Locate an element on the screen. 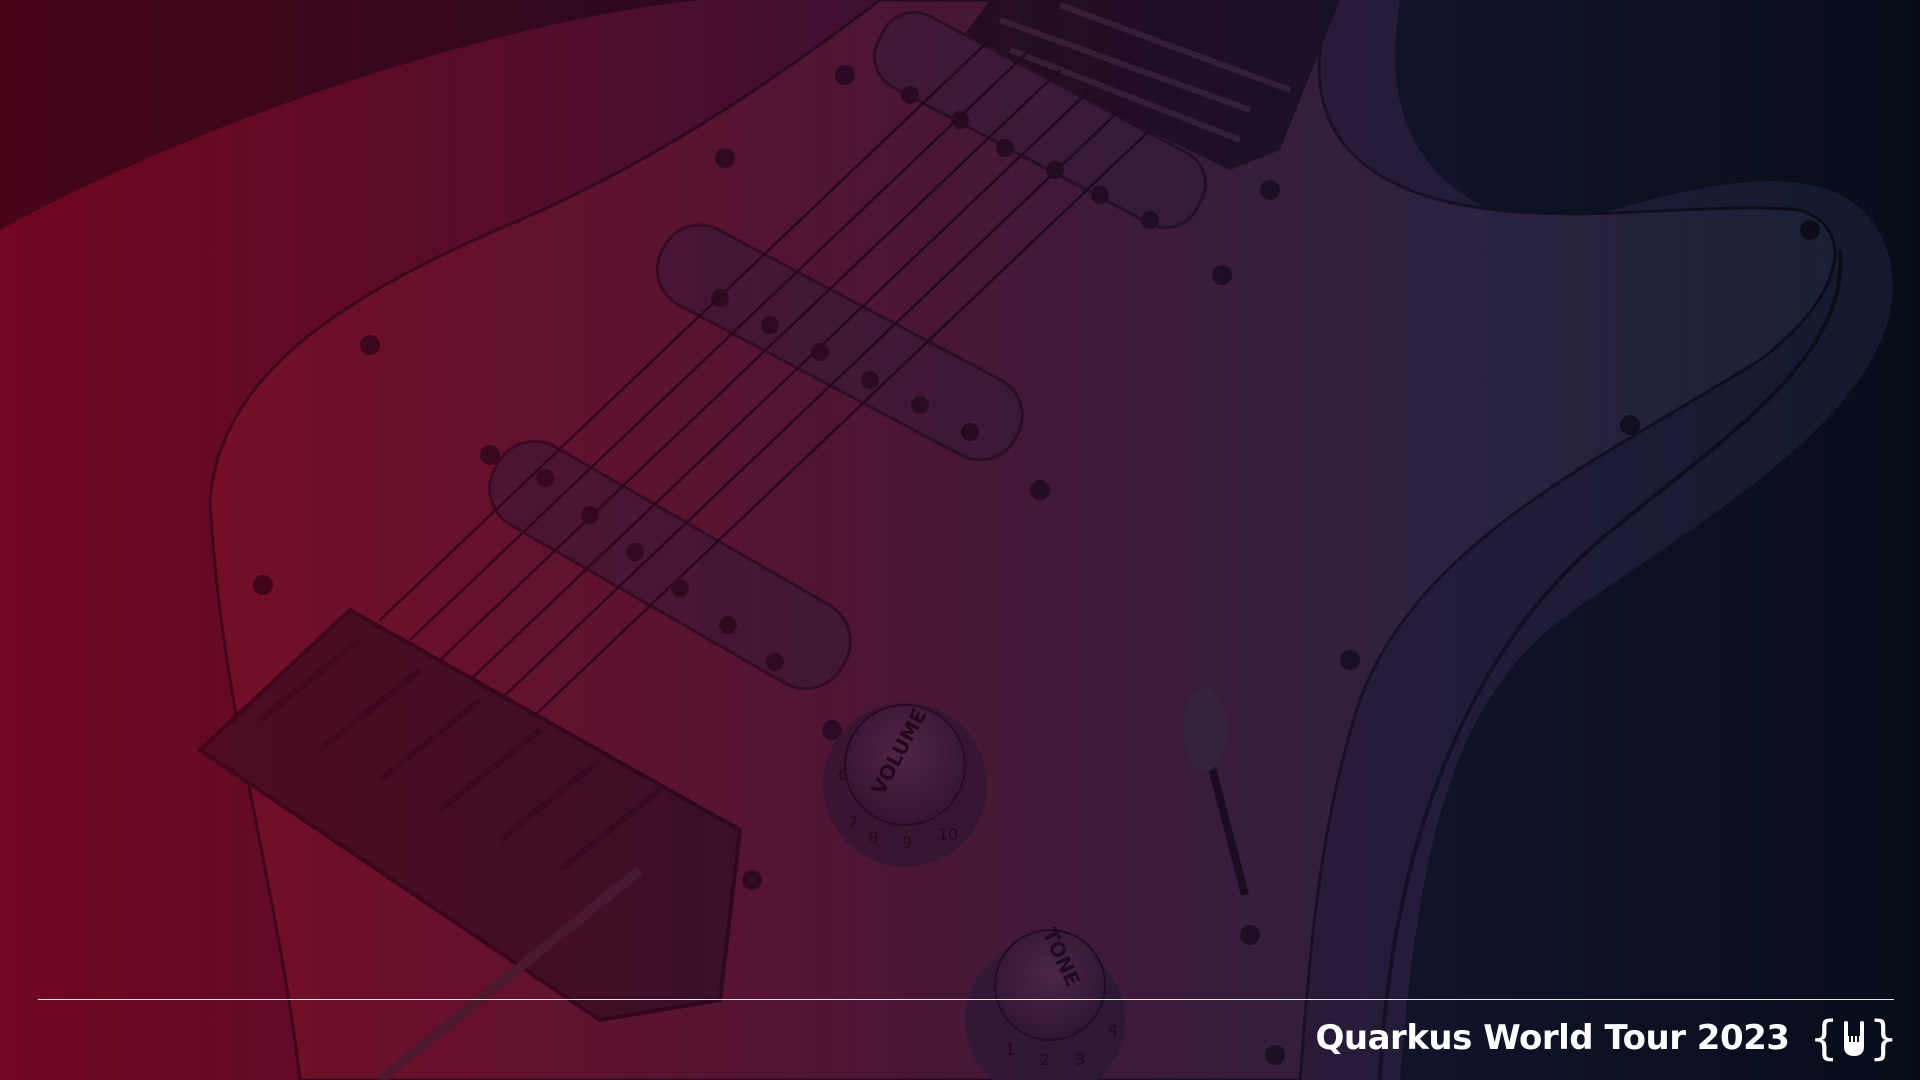  rock-hand-braces-icon: { } is located at coordinates (1853, 1038).